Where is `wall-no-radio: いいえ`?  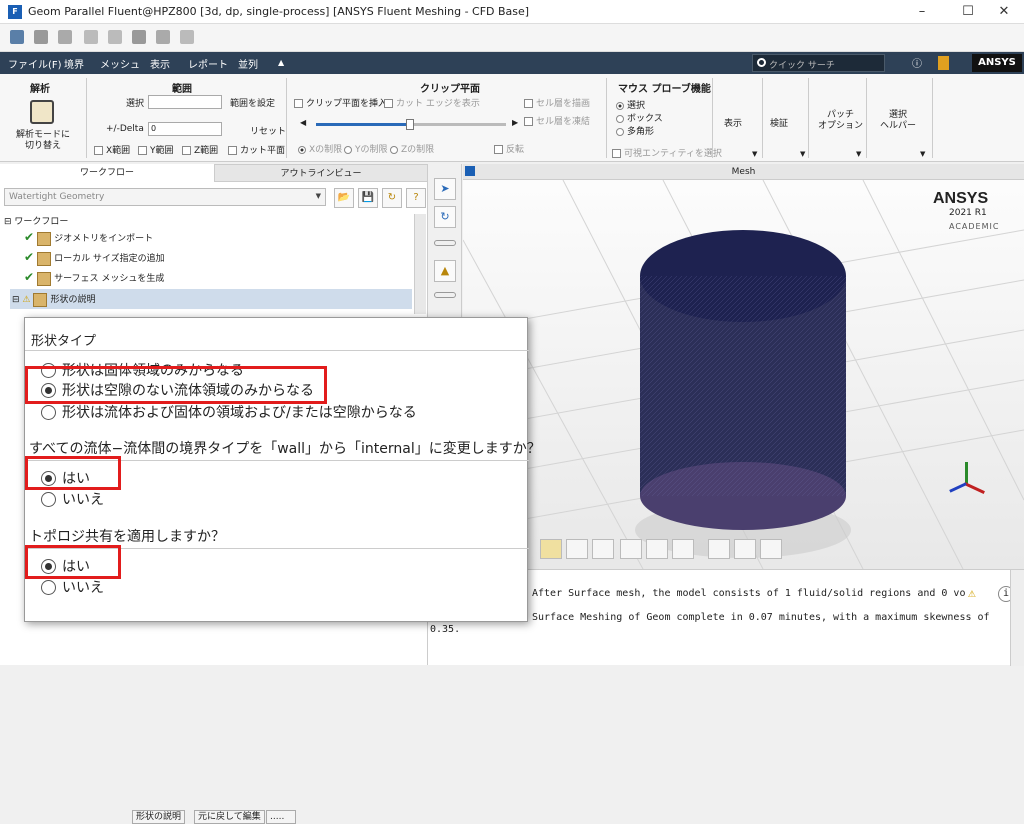 wall-no-radio: いいえ is located at coordinates (72, 499).